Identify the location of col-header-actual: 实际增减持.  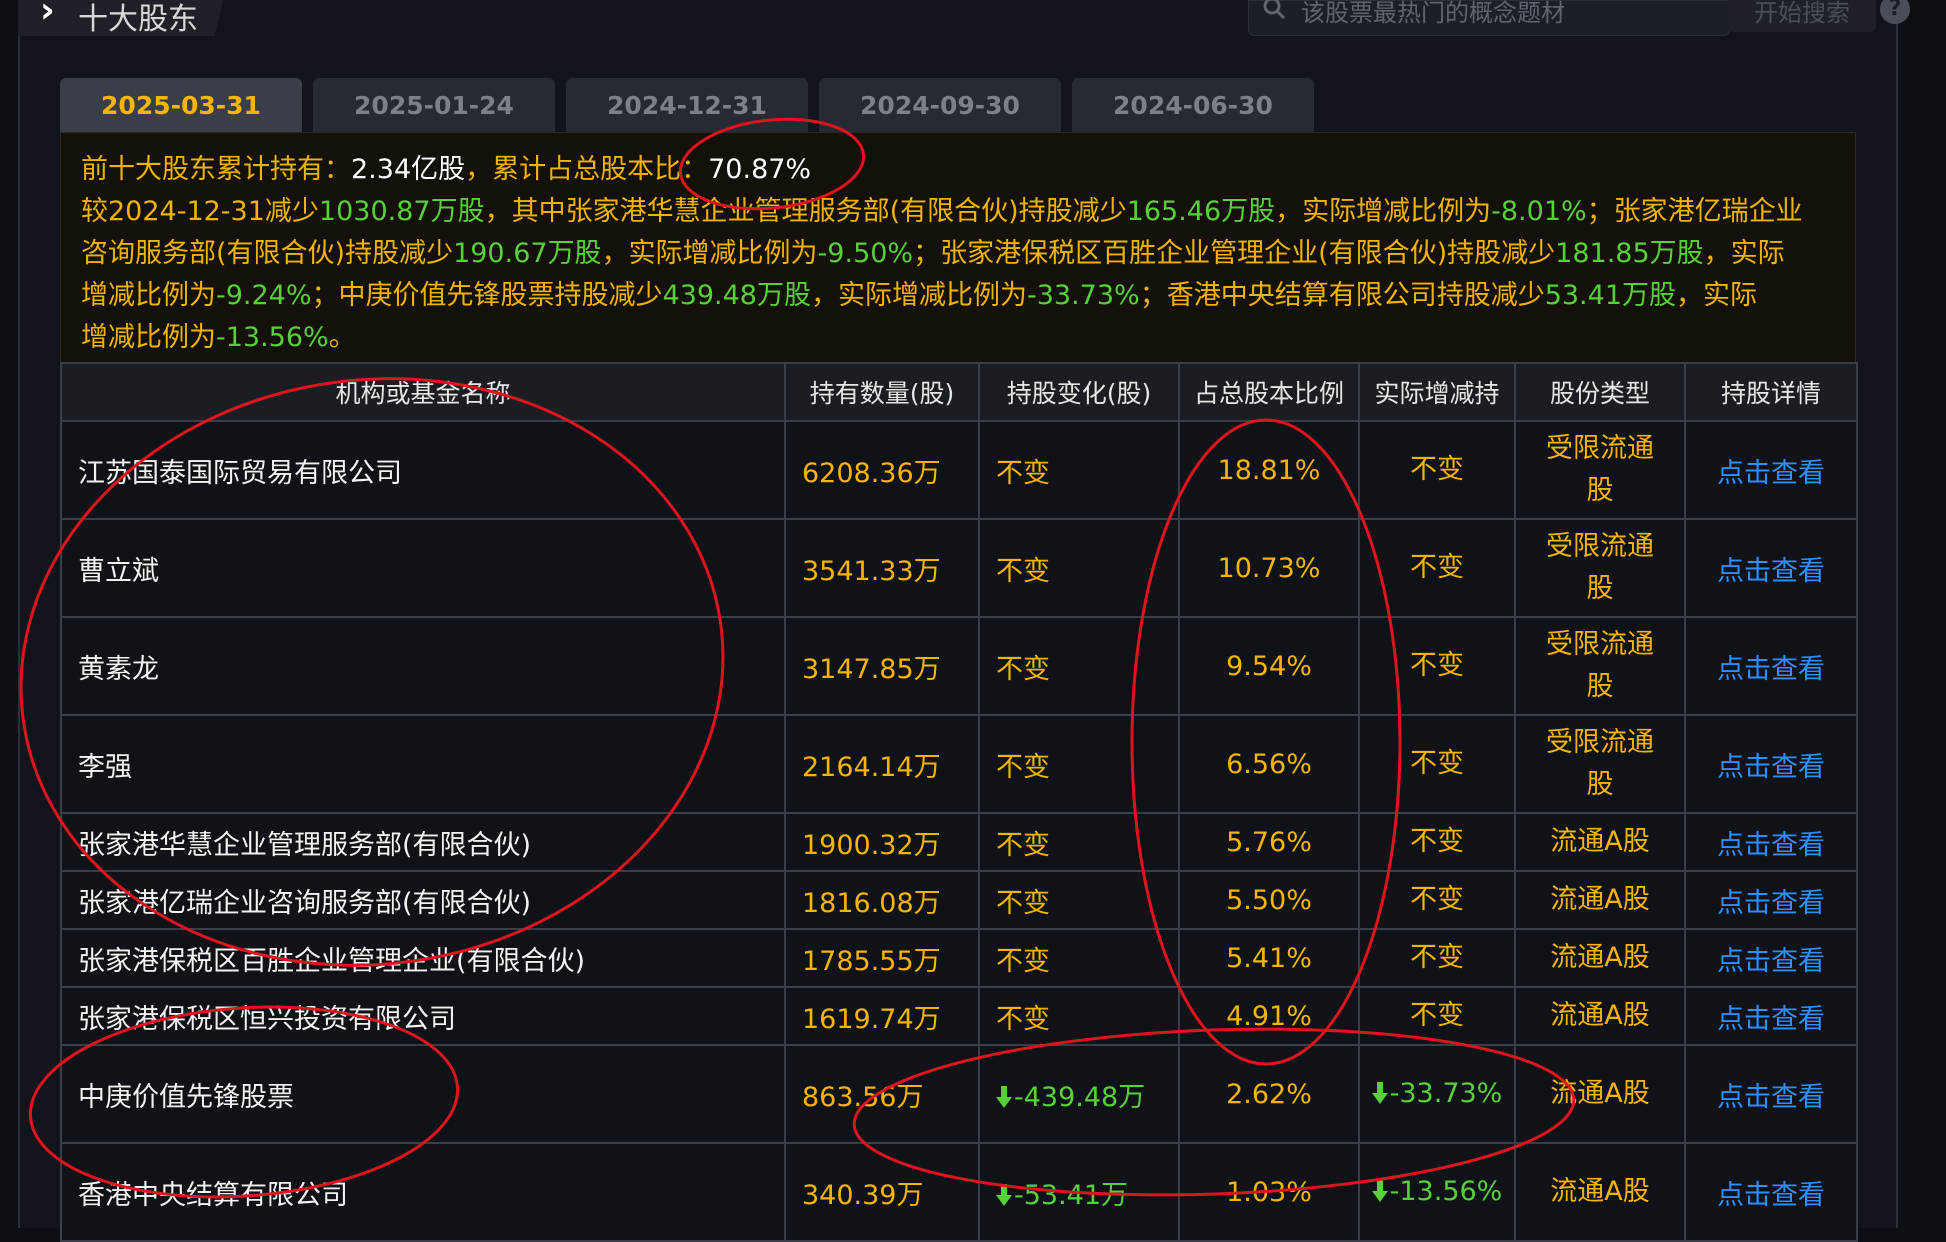
(1437, 392).